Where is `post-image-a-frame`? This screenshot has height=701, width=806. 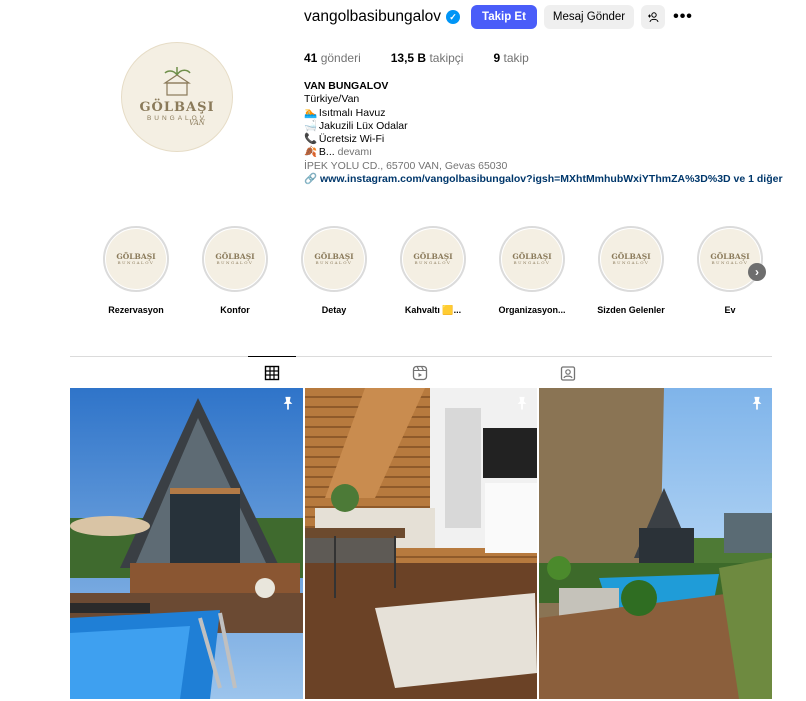
post-image-a-frame is located at coordinates (186, 543).